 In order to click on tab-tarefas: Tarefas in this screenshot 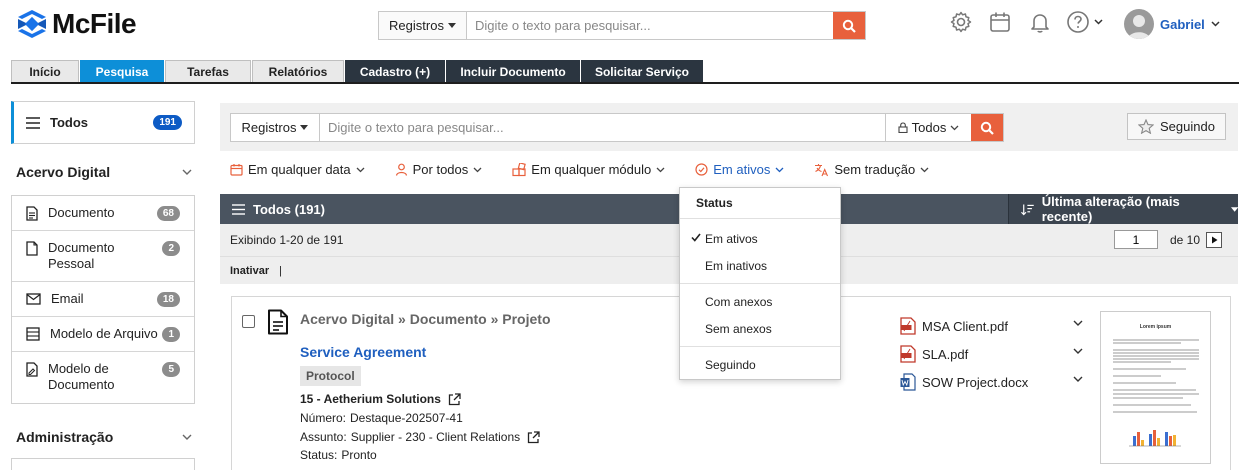, I will do `click(208, 71)`.